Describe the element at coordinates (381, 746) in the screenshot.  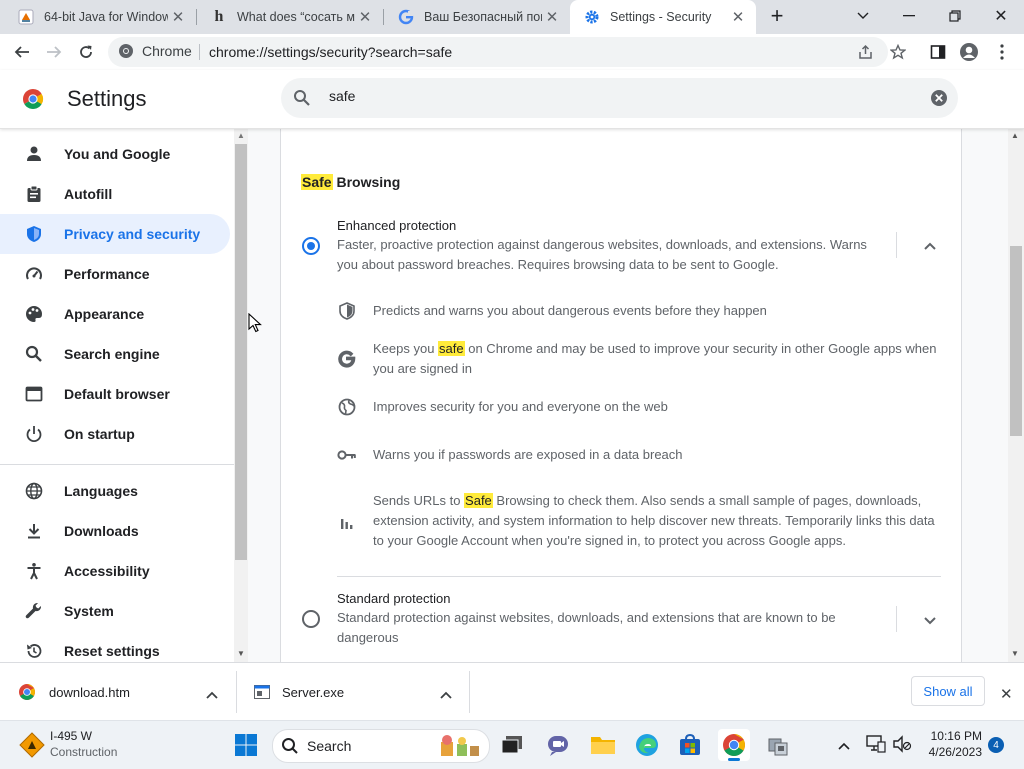
I see `taskbar-search: Search` at that location.